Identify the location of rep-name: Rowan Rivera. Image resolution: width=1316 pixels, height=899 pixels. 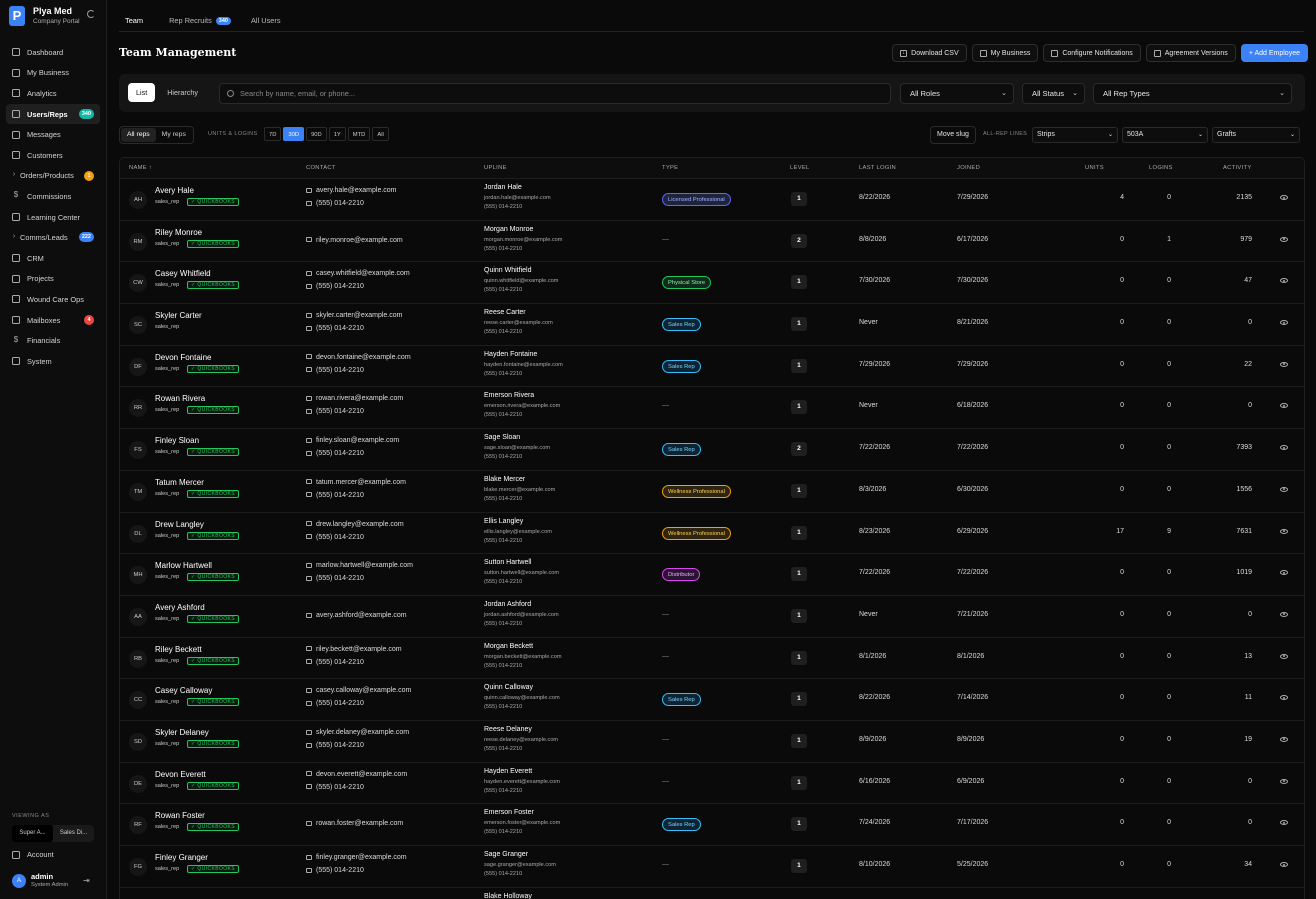
(180, 398).